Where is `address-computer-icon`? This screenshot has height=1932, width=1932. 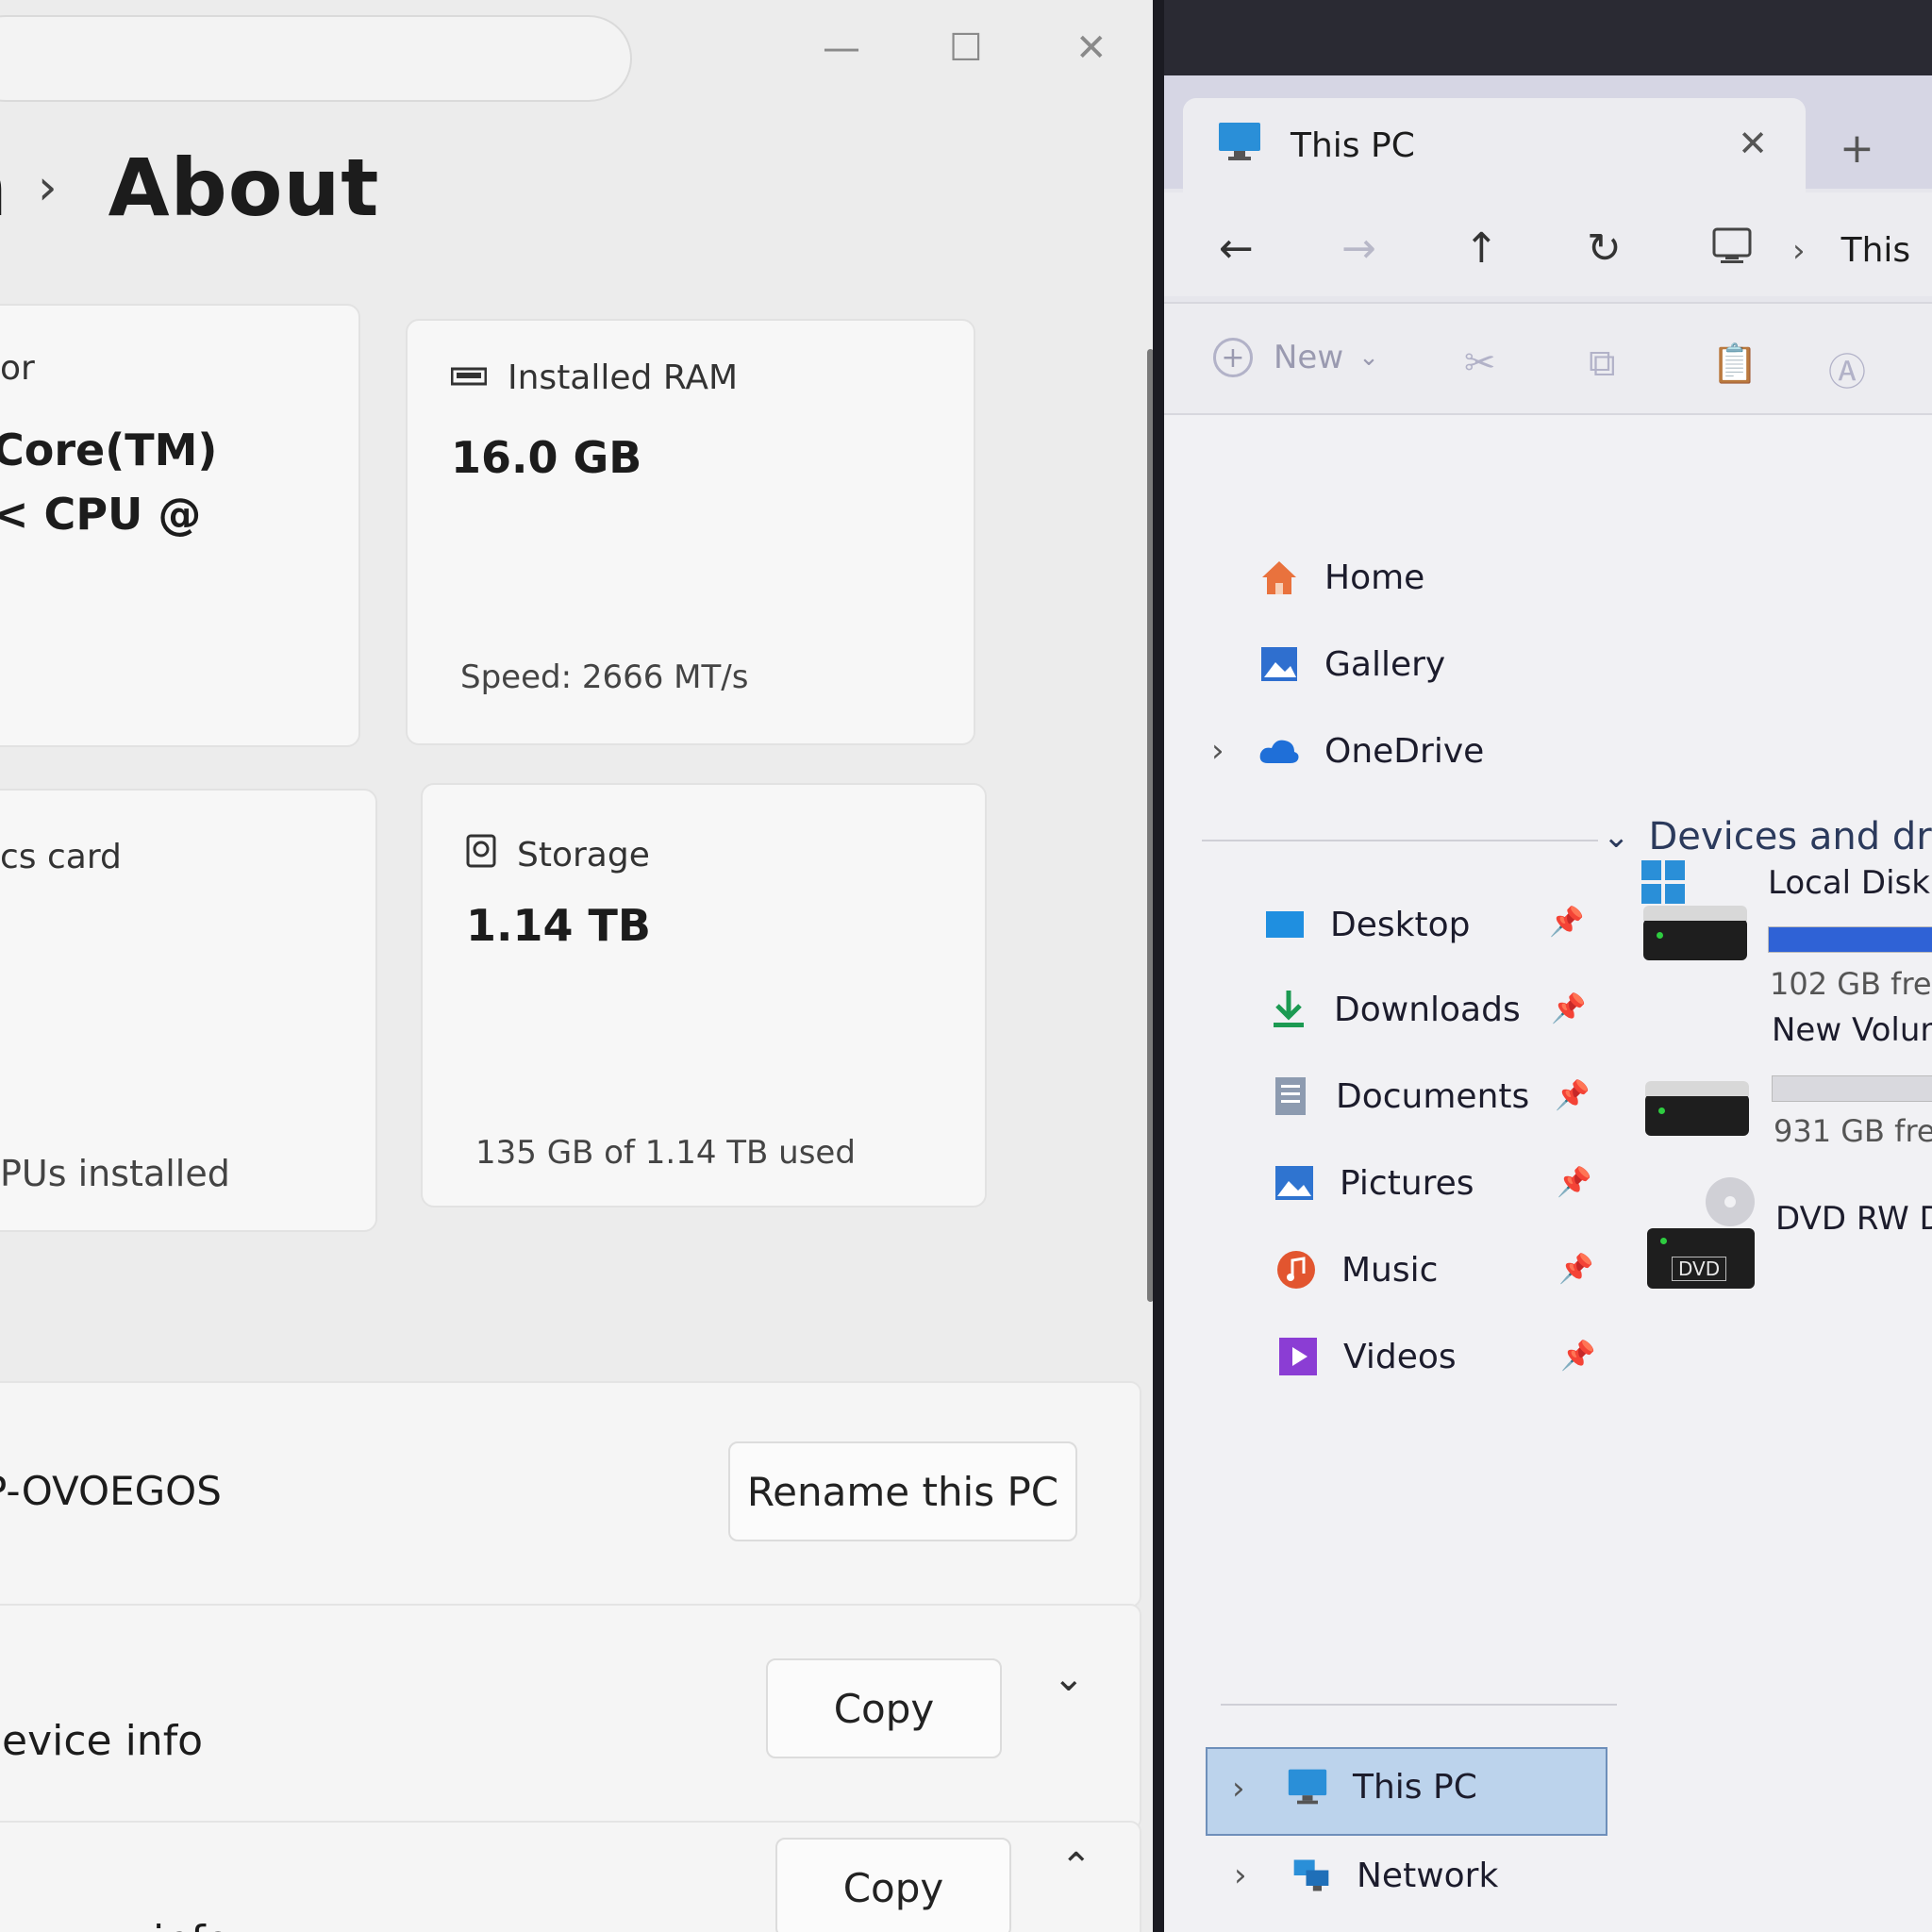
address-computer-icon is located at coordinates (1732, 251).